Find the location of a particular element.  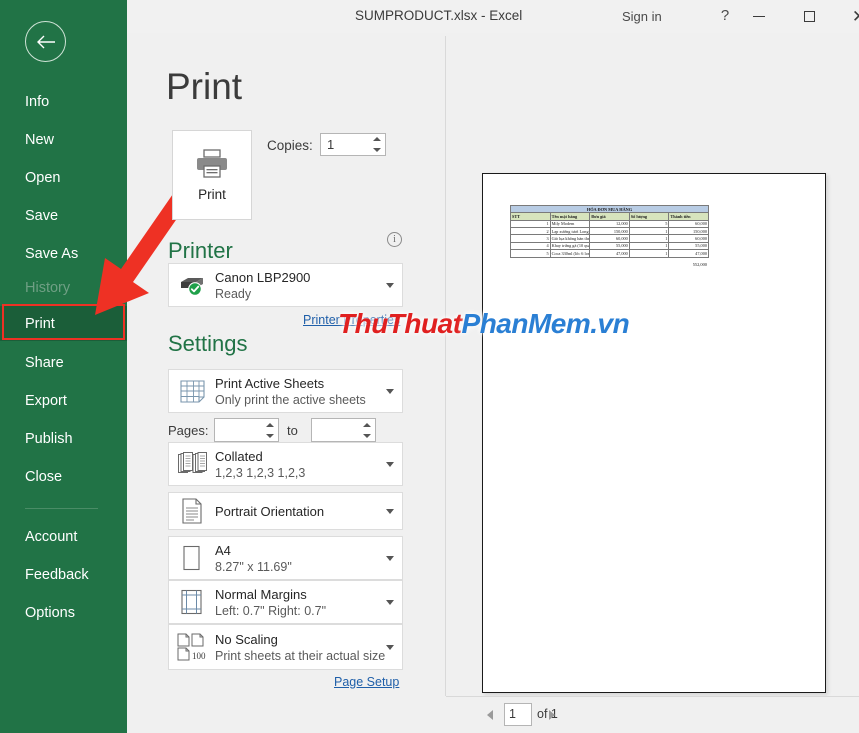

pages-to-decrement is located at coordinates (366, 435).